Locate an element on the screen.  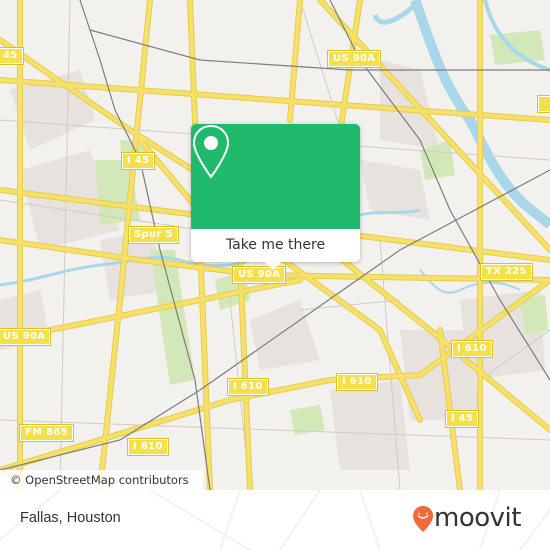
road-shield-east-partial is located at coordinates (543, 104).